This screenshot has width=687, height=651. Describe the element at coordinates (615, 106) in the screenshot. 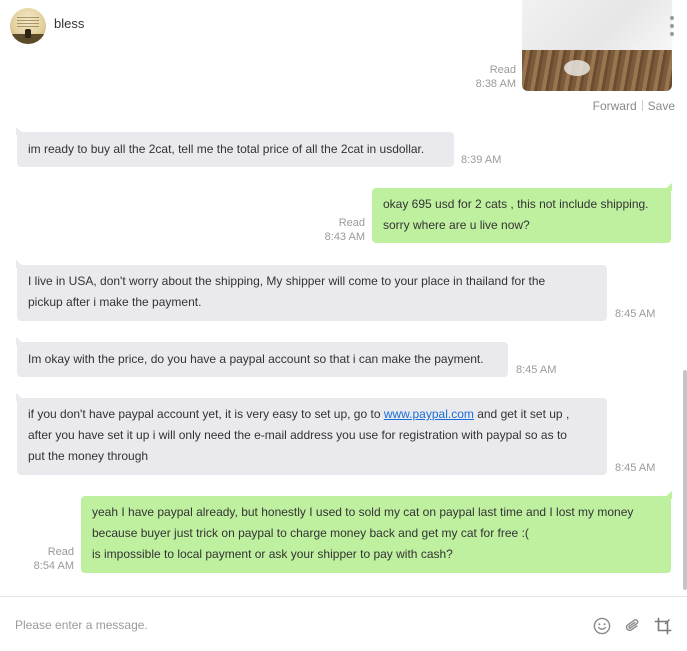

I see `forward-button: Forward` at that location.